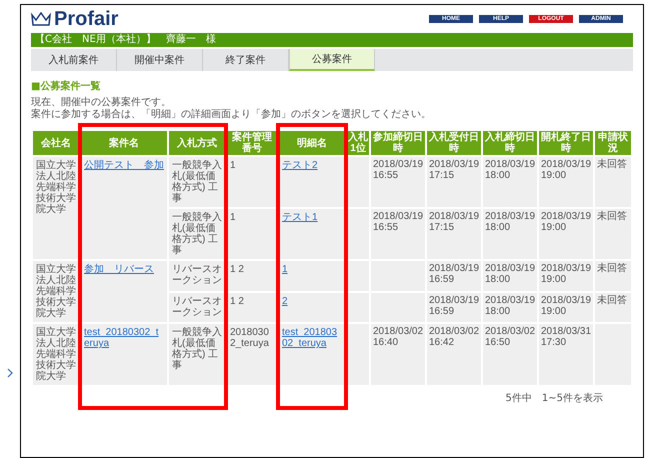 This screenshot has height=458, width=656. What do you see at coordinates (101, 102) in the screenshot?
I see `description-text: 現在、開催中の公募案件です。` at bounding box center [101, 102].